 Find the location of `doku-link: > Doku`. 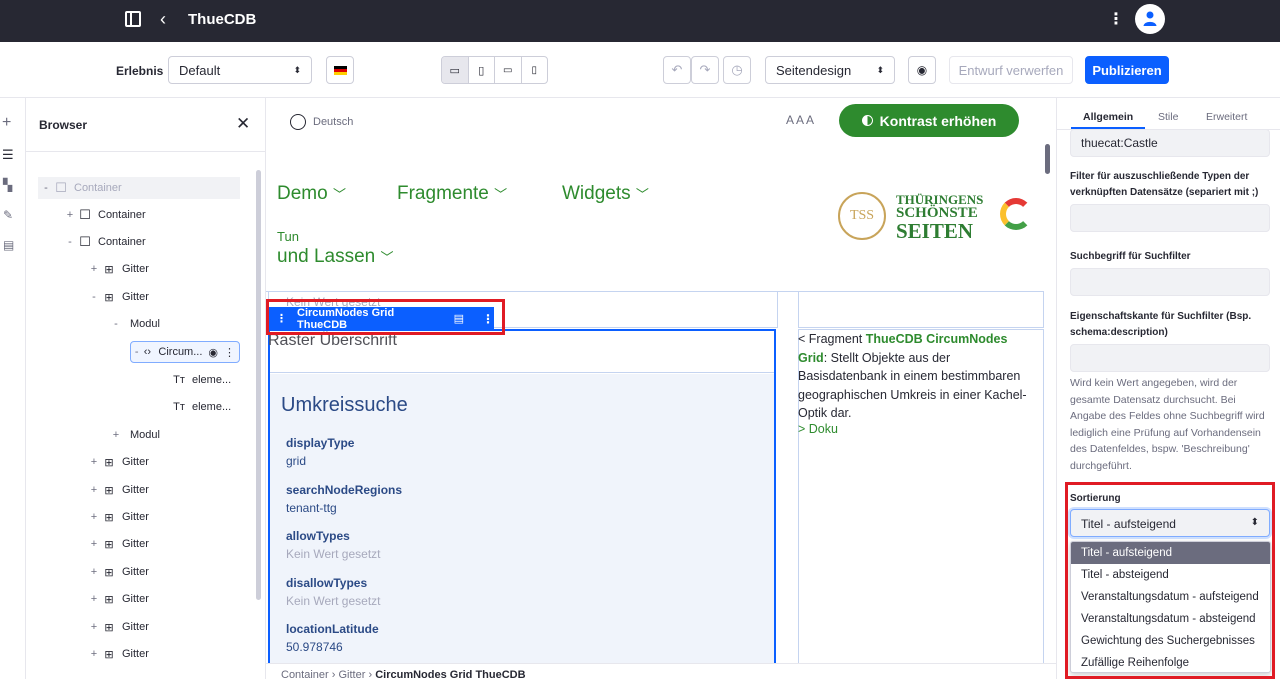

doku-link: > Doku is located at coordinates (818, 429).